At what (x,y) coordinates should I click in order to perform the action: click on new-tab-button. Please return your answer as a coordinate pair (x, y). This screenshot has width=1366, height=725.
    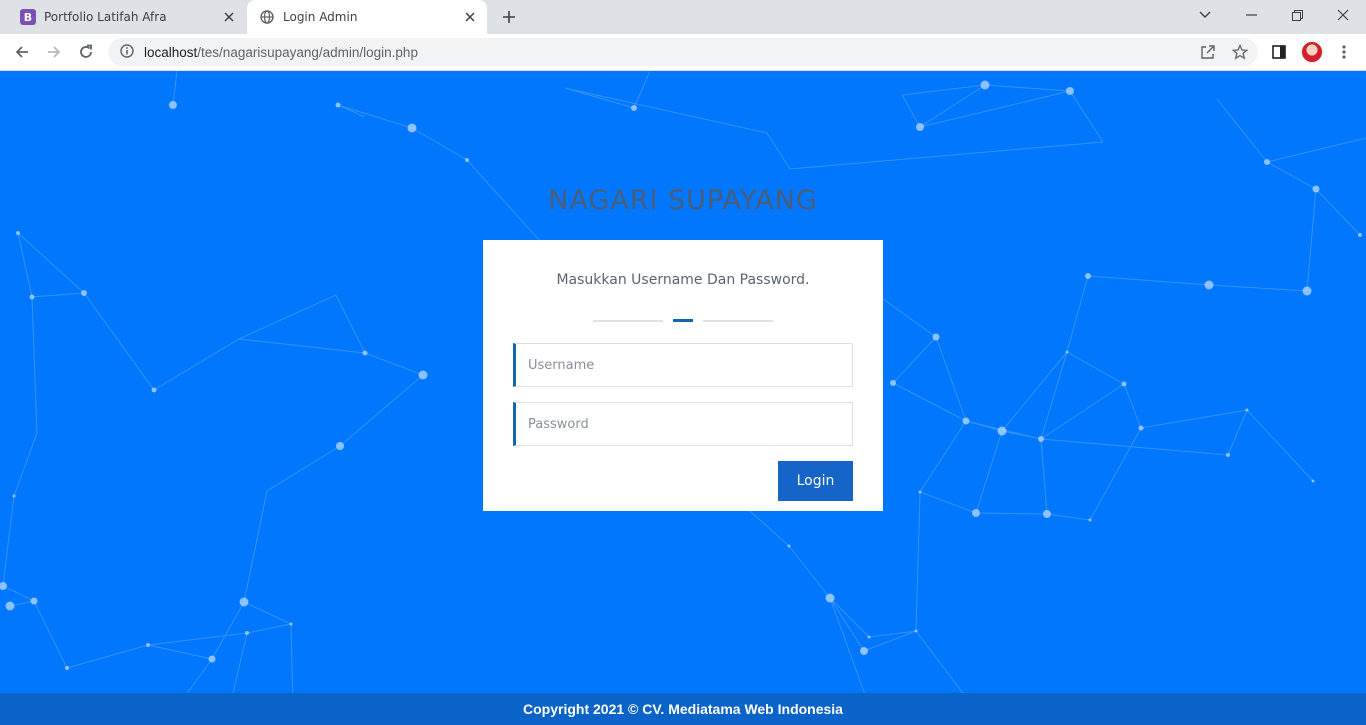
    Looking at the image, I should click on (509, 17).